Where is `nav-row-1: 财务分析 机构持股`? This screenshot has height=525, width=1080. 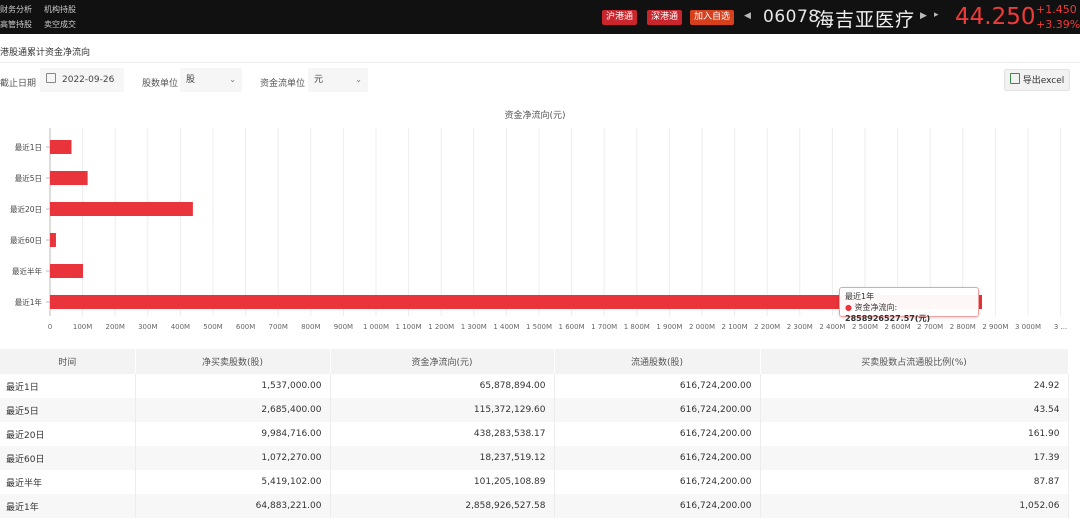
nav-row-1: 财务分析 机构持股 is located at coordinates (44, 9).